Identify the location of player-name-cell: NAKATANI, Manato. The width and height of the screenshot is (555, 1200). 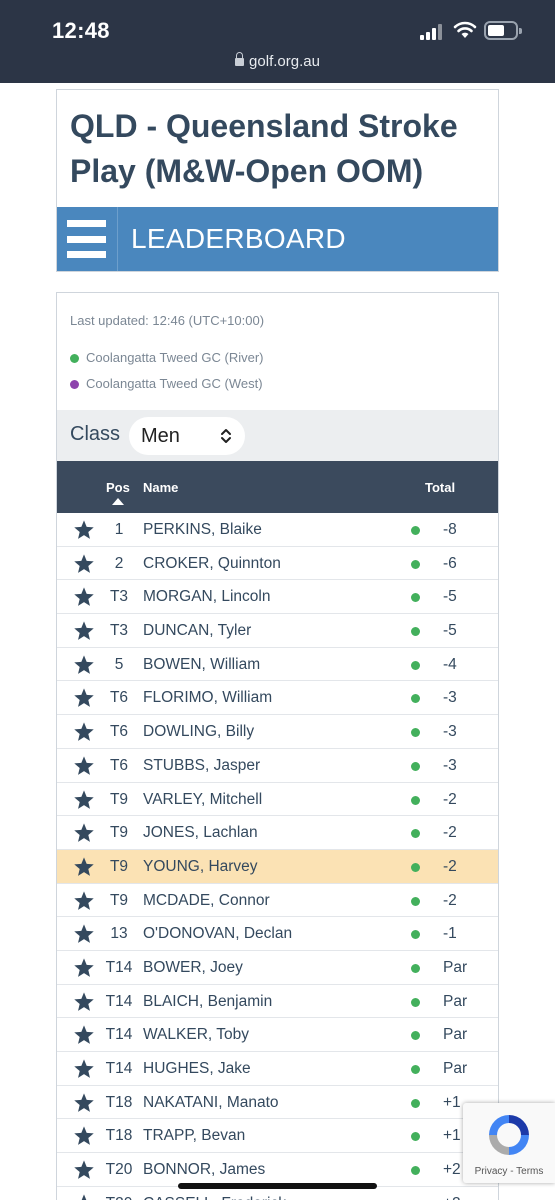
(211, 1103).